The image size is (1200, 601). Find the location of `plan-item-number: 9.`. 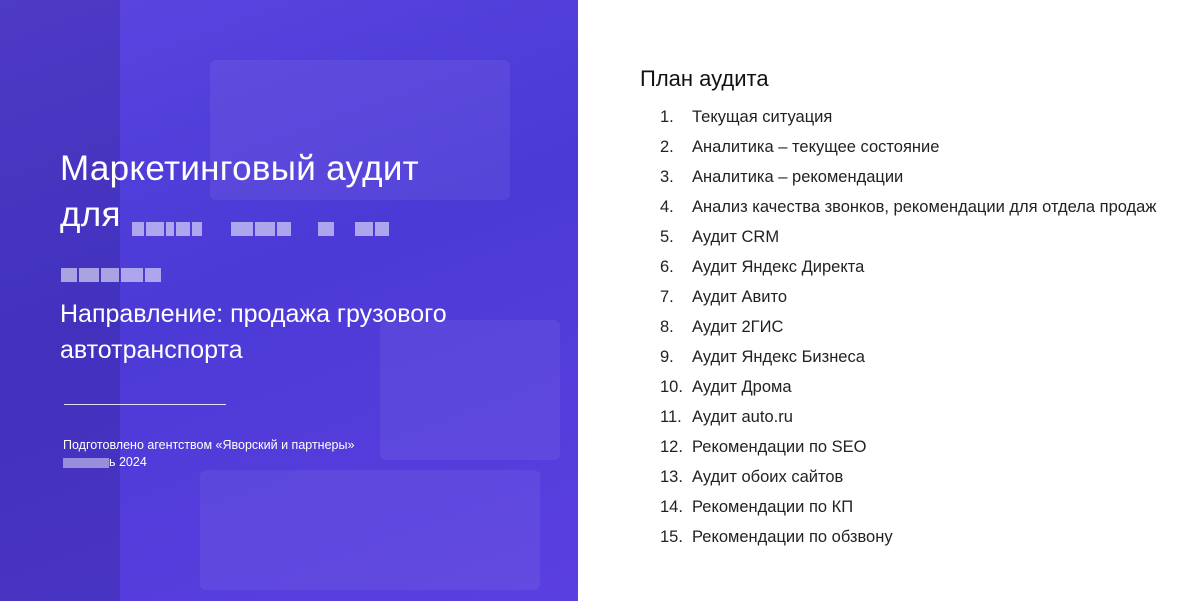

plan-item-number: 9. is located at coordinates (667, 357).